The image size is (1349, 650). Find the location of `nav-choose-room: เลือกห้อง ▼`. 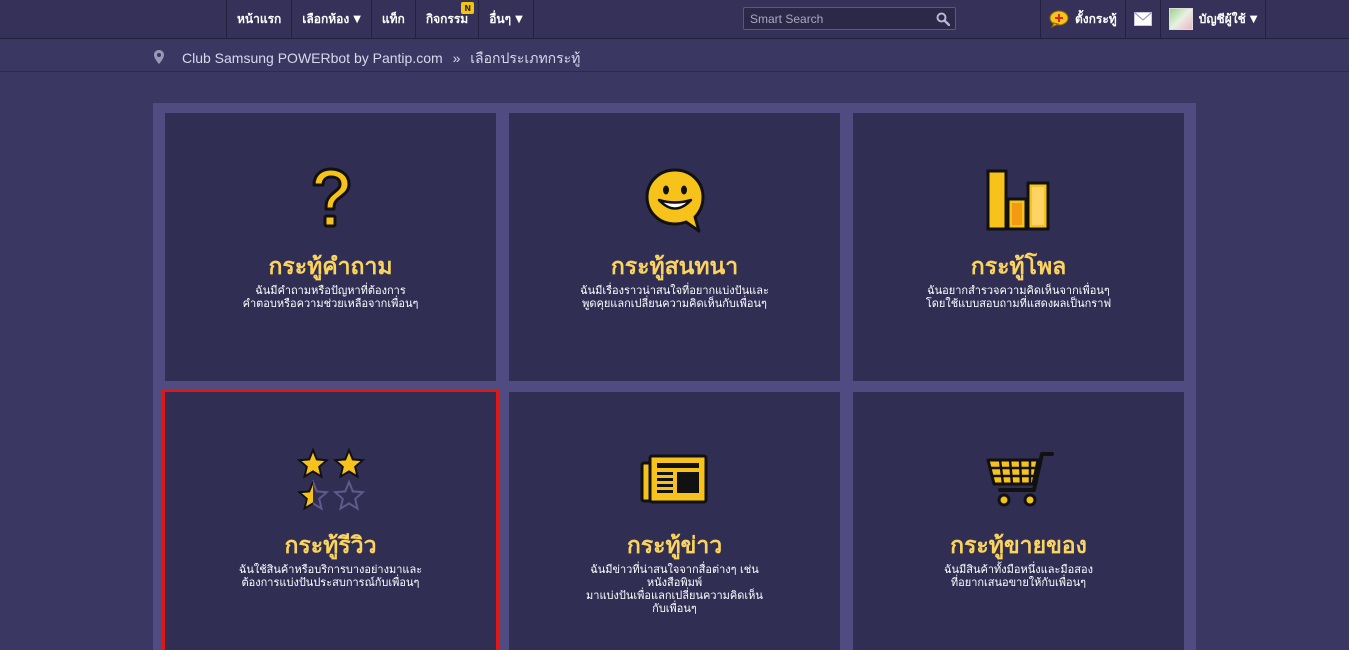

nav-choose-room: เลือกห้อง ▼ is located at coordinates (332, 19).